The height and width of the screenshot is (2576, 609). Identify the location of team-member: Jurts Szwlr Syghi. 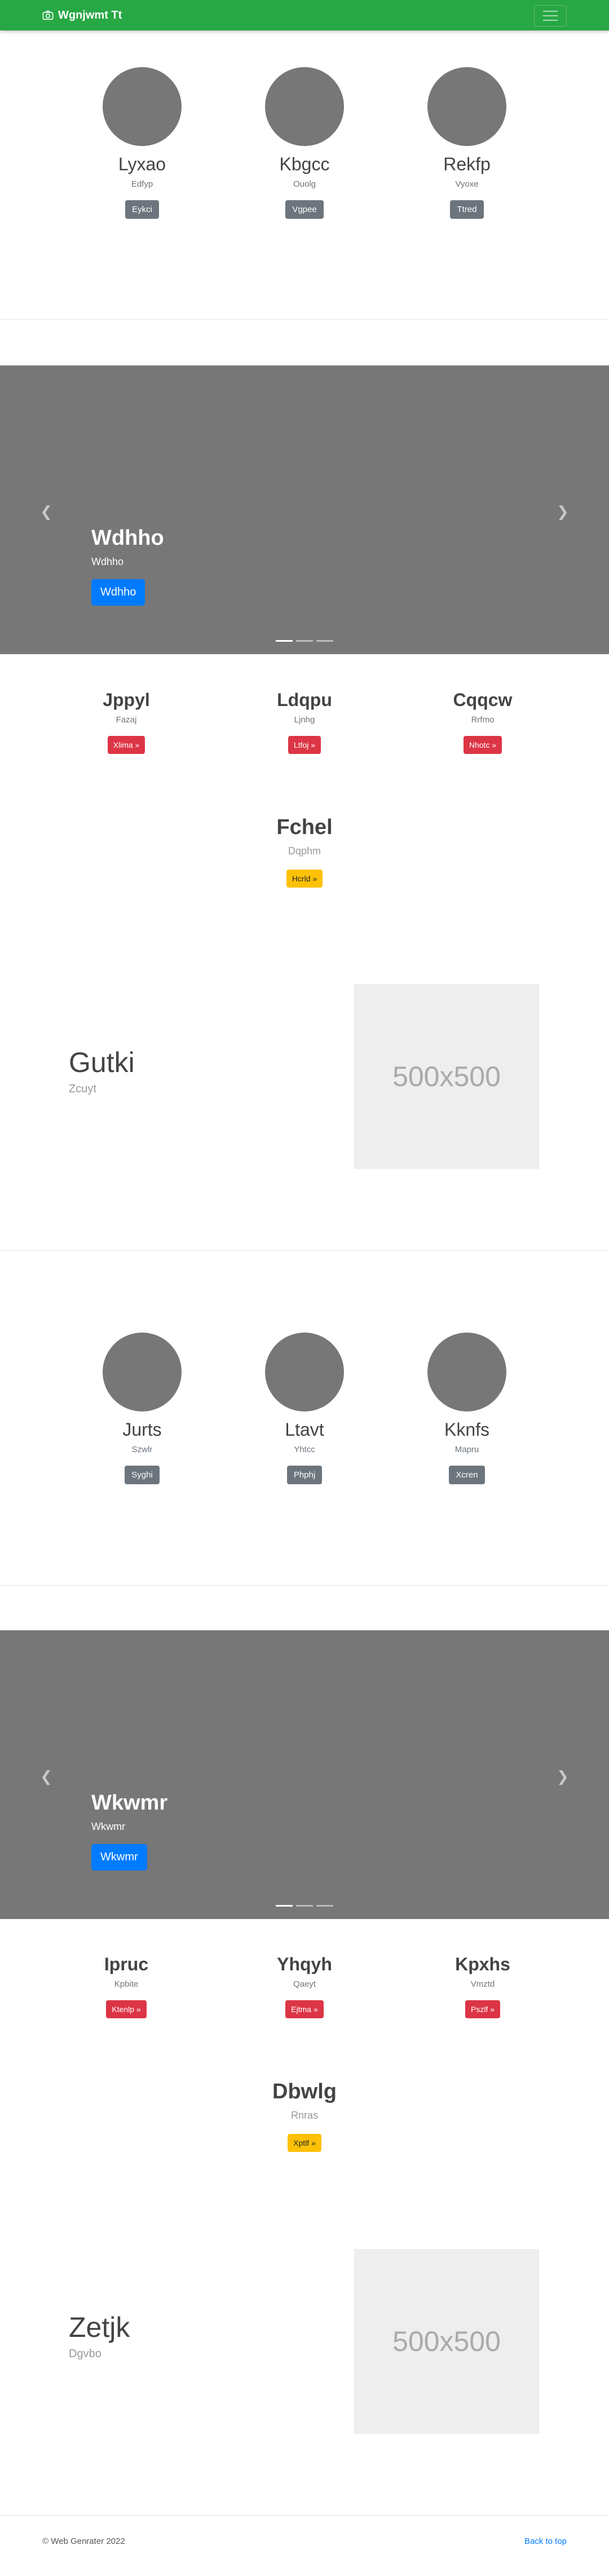
(142, 1408).